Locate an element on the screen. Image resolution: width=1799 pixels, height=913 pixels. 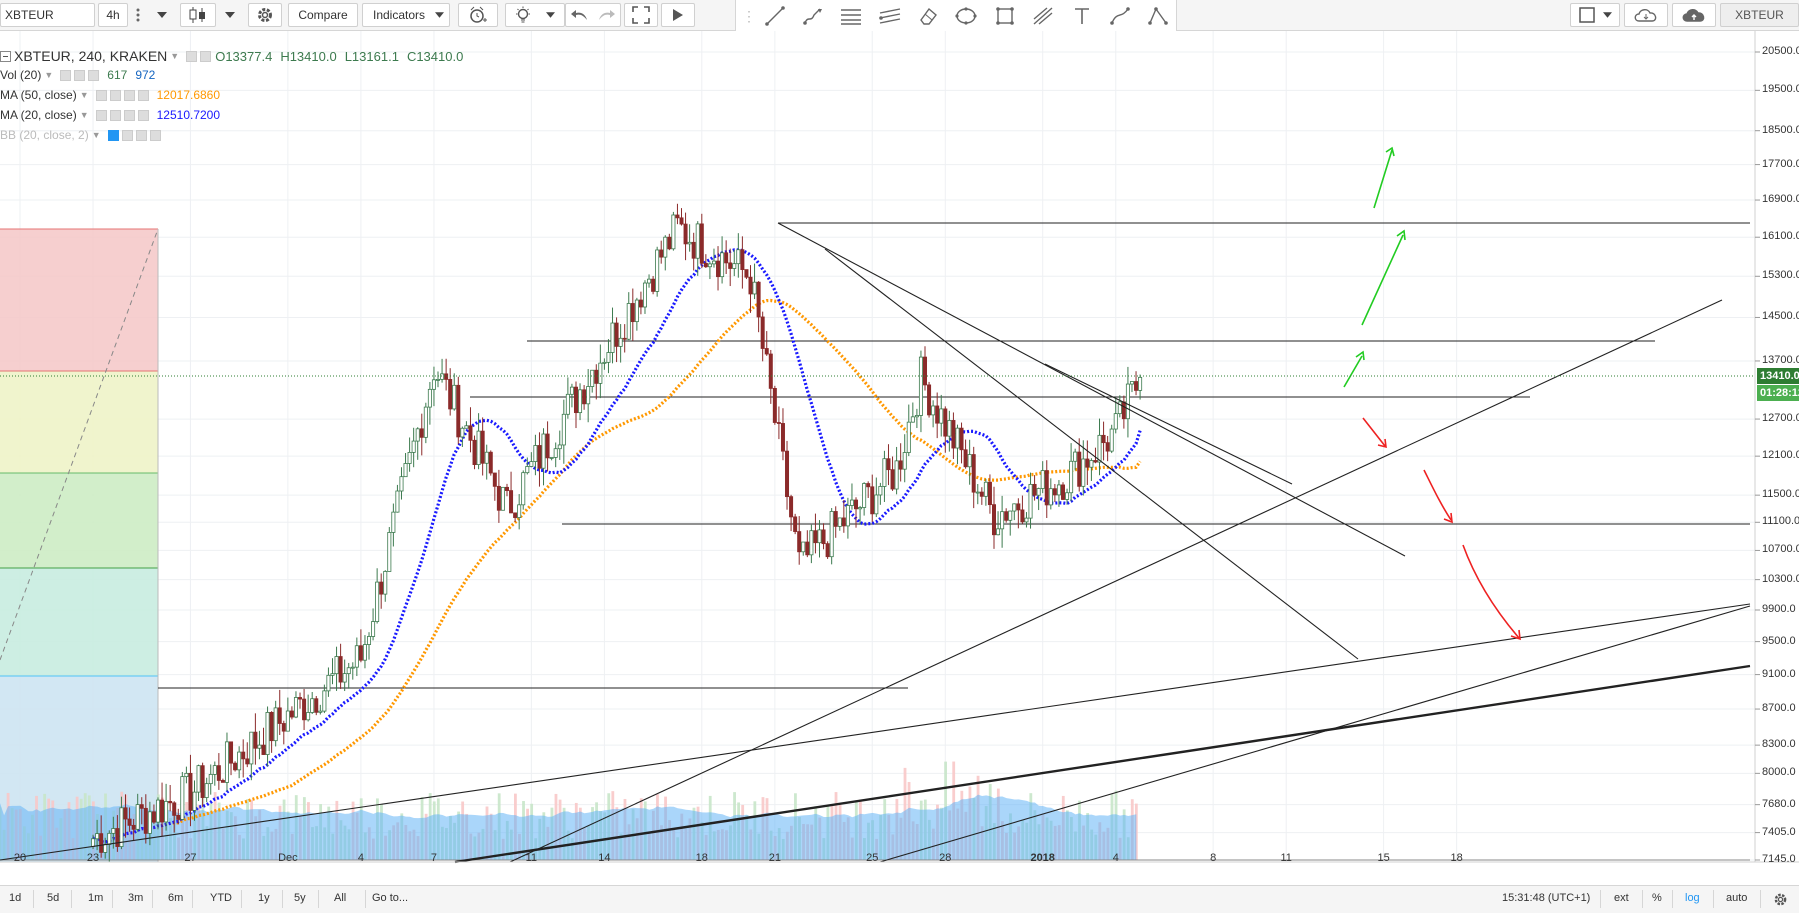
symbol-search-input: XBTEUR is located at coordinates (47, 15).